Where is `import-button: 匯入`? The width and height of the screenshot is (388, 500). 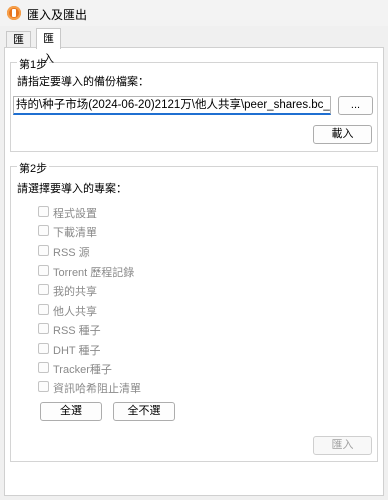
import-button: 匯入 is located at coordinates (342, 445).